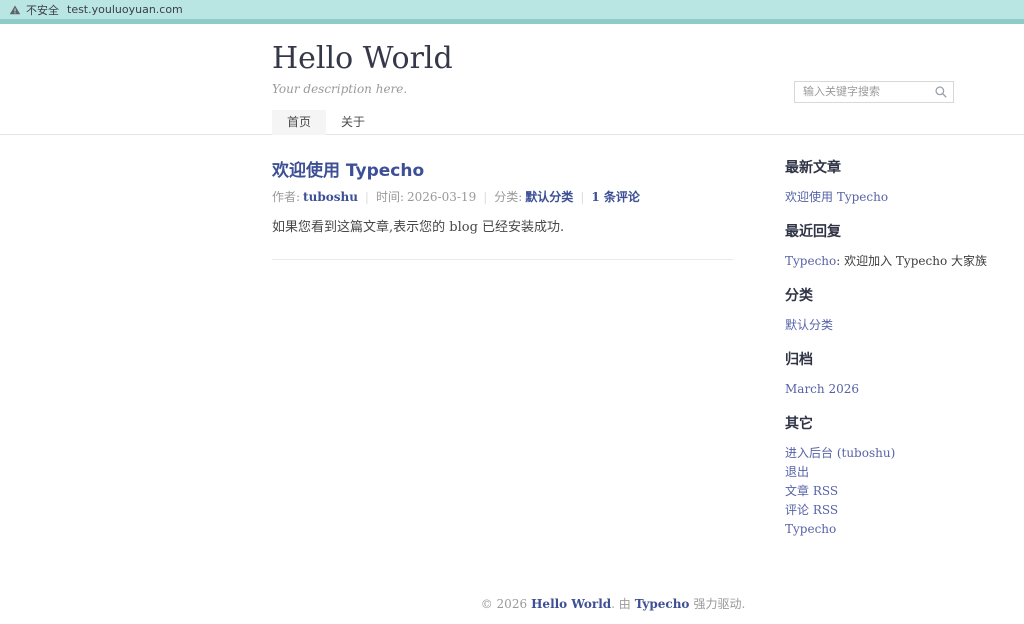  Describe the element at coordinates (813, 168) in the screenshot. I see `widget-title: 最新文章` at that location.